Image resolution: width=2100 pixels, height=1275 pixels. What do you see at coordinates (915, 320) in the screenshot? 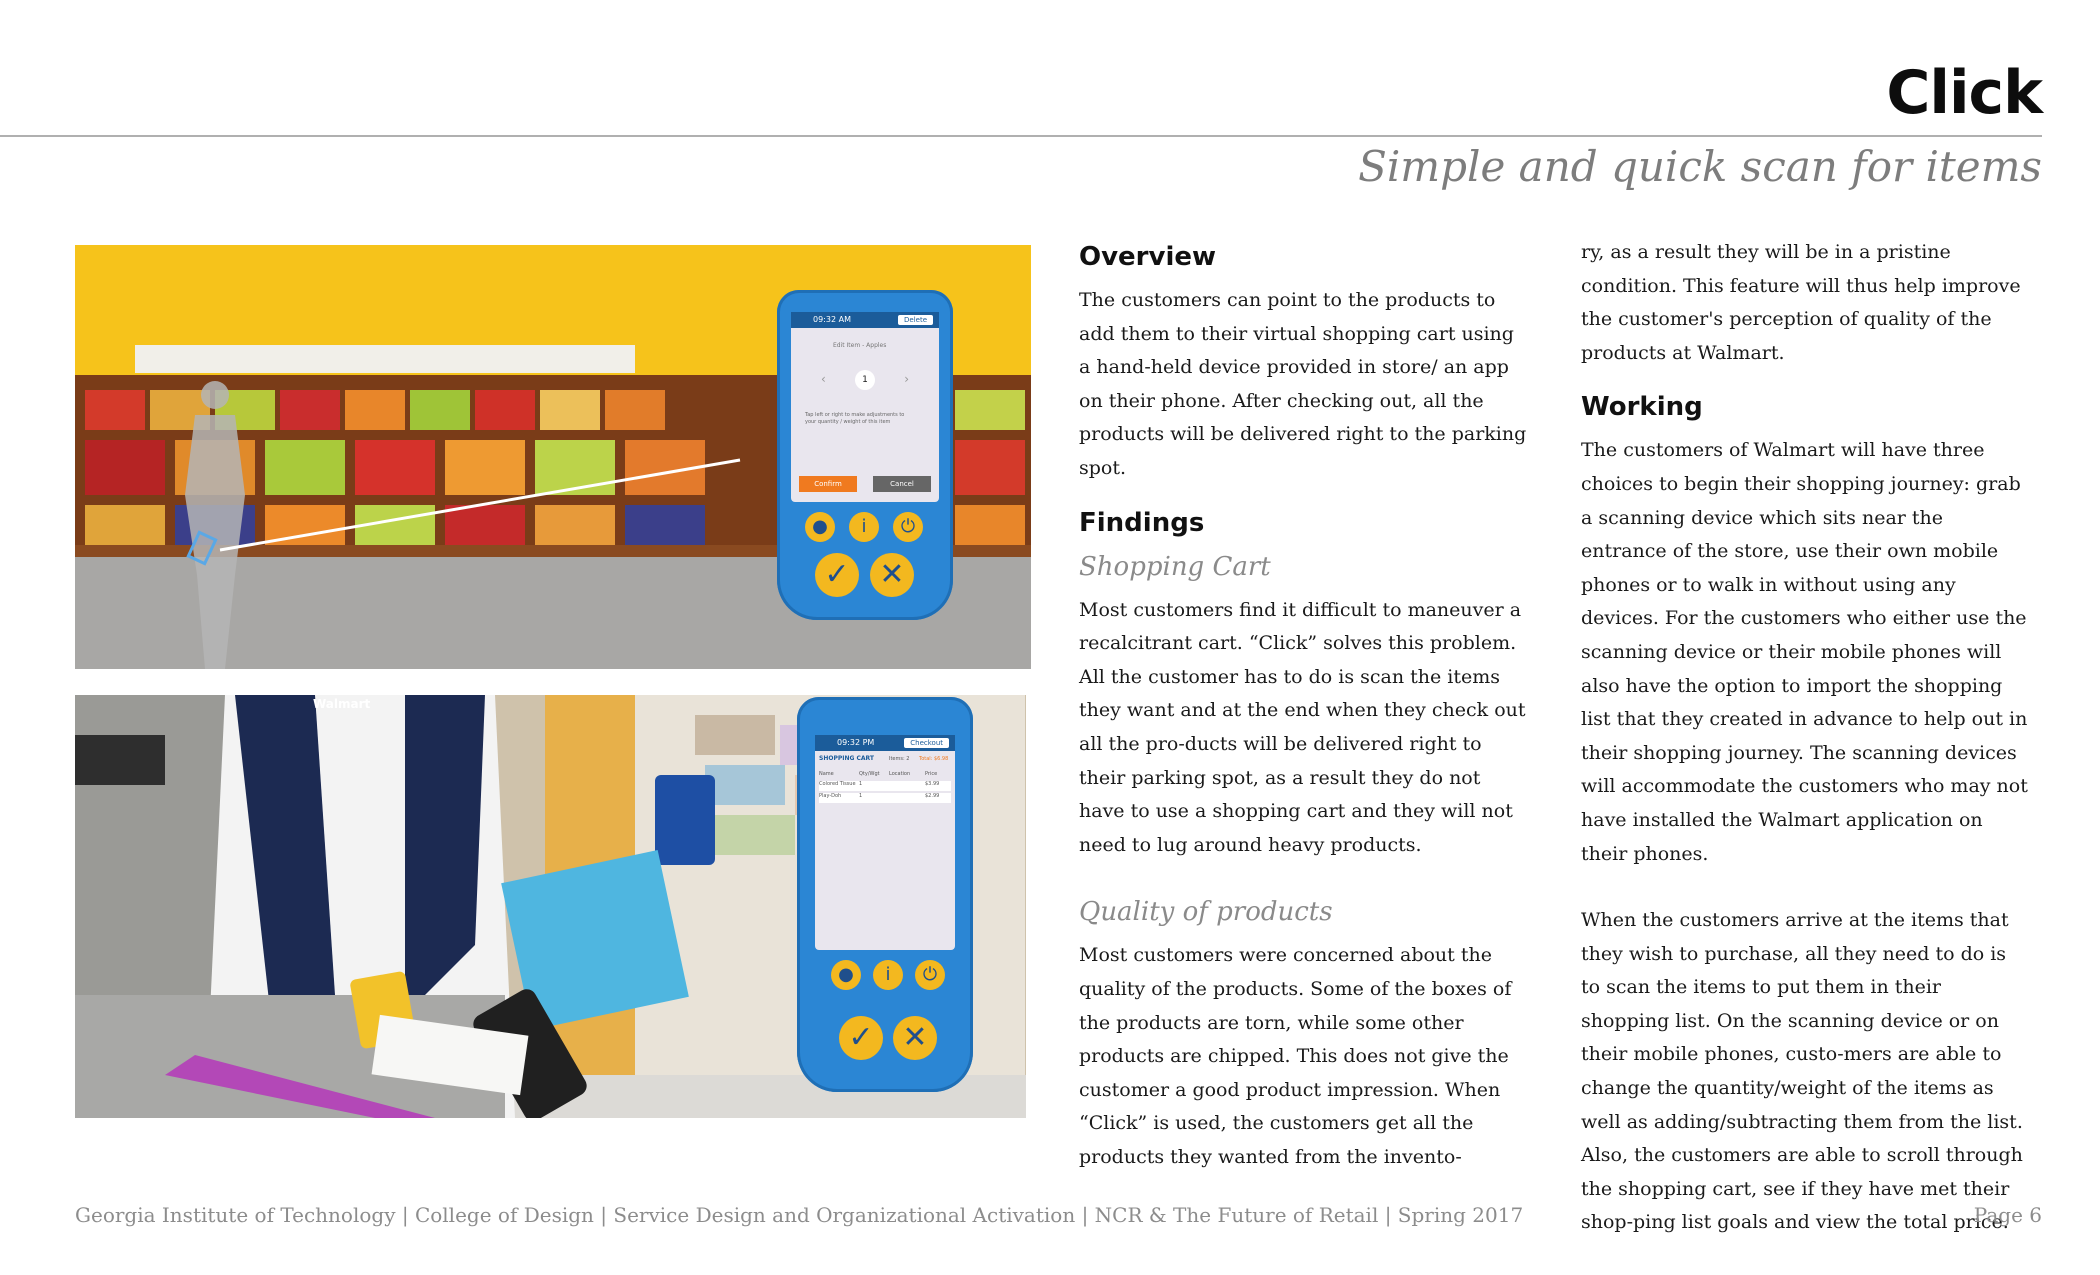
I see `delete-button: Delete` at bounding box center [915, 320].